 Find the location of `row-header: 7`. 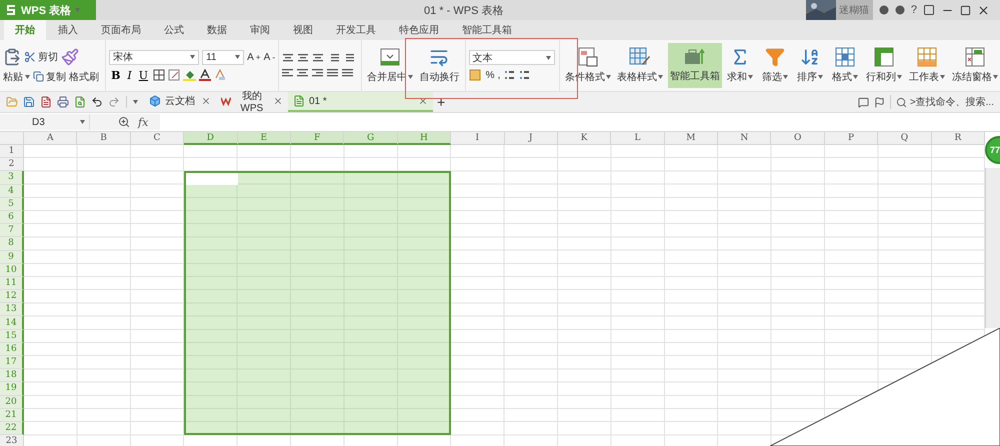

row-header: 7 is located at coordinates (12, 231).